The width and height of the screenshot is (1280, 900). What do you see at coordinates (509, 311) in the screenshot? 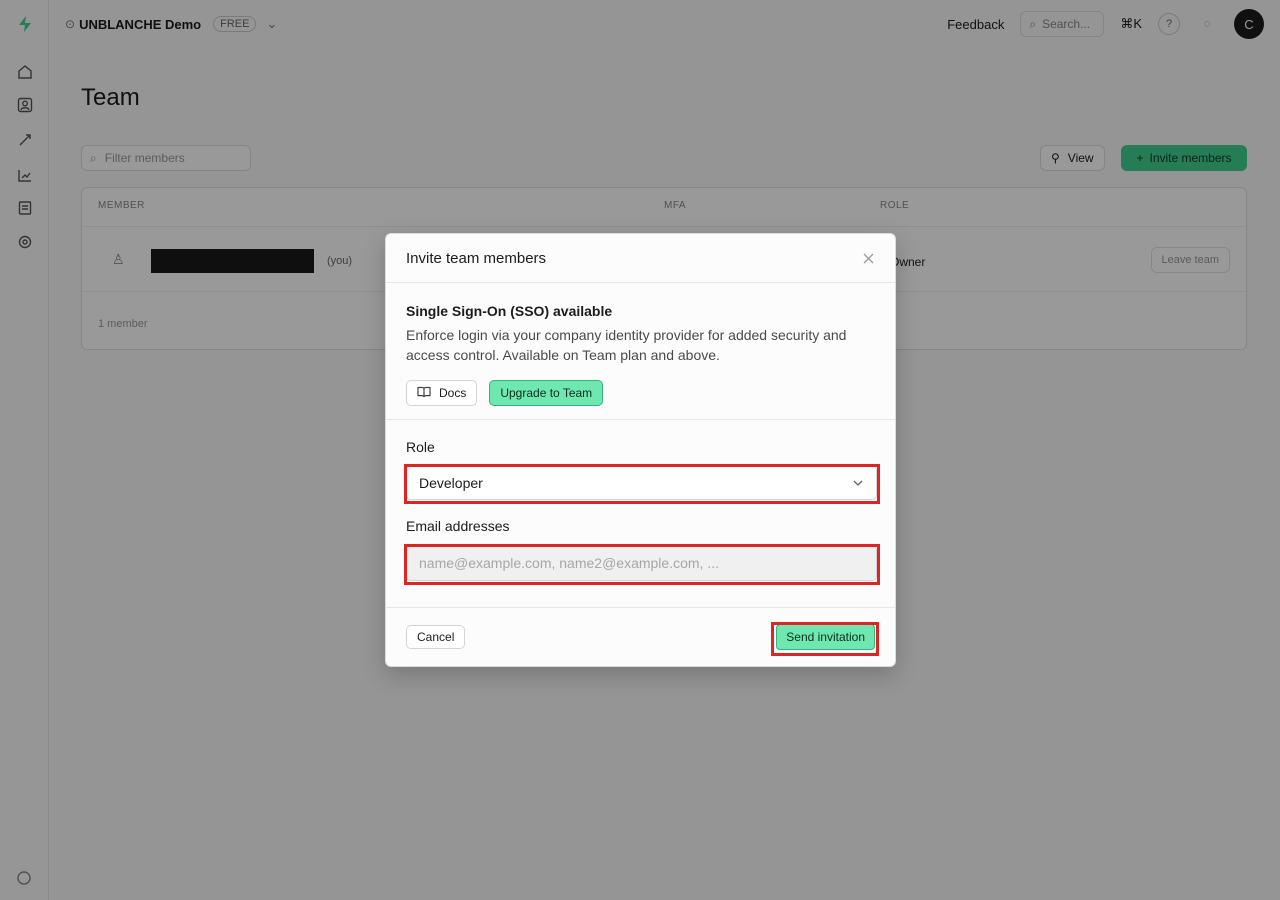
I see `sso-title: Single Sign-On (SSO) available` at bounding box center [509, 311].